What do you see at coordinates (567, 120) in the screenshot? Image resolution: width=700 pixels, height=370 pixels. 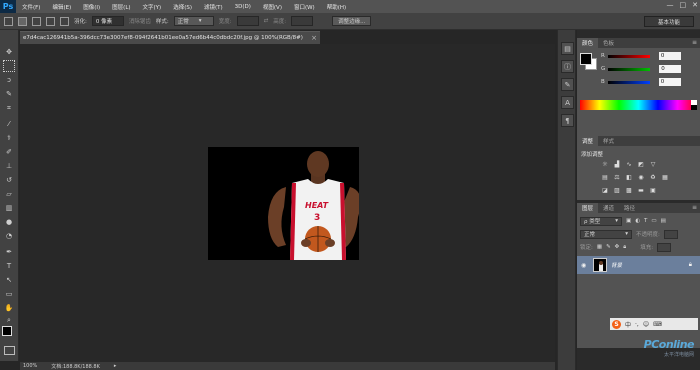 I see `paragraph-panel-icon: ¶` at bounding box center [567, 120].